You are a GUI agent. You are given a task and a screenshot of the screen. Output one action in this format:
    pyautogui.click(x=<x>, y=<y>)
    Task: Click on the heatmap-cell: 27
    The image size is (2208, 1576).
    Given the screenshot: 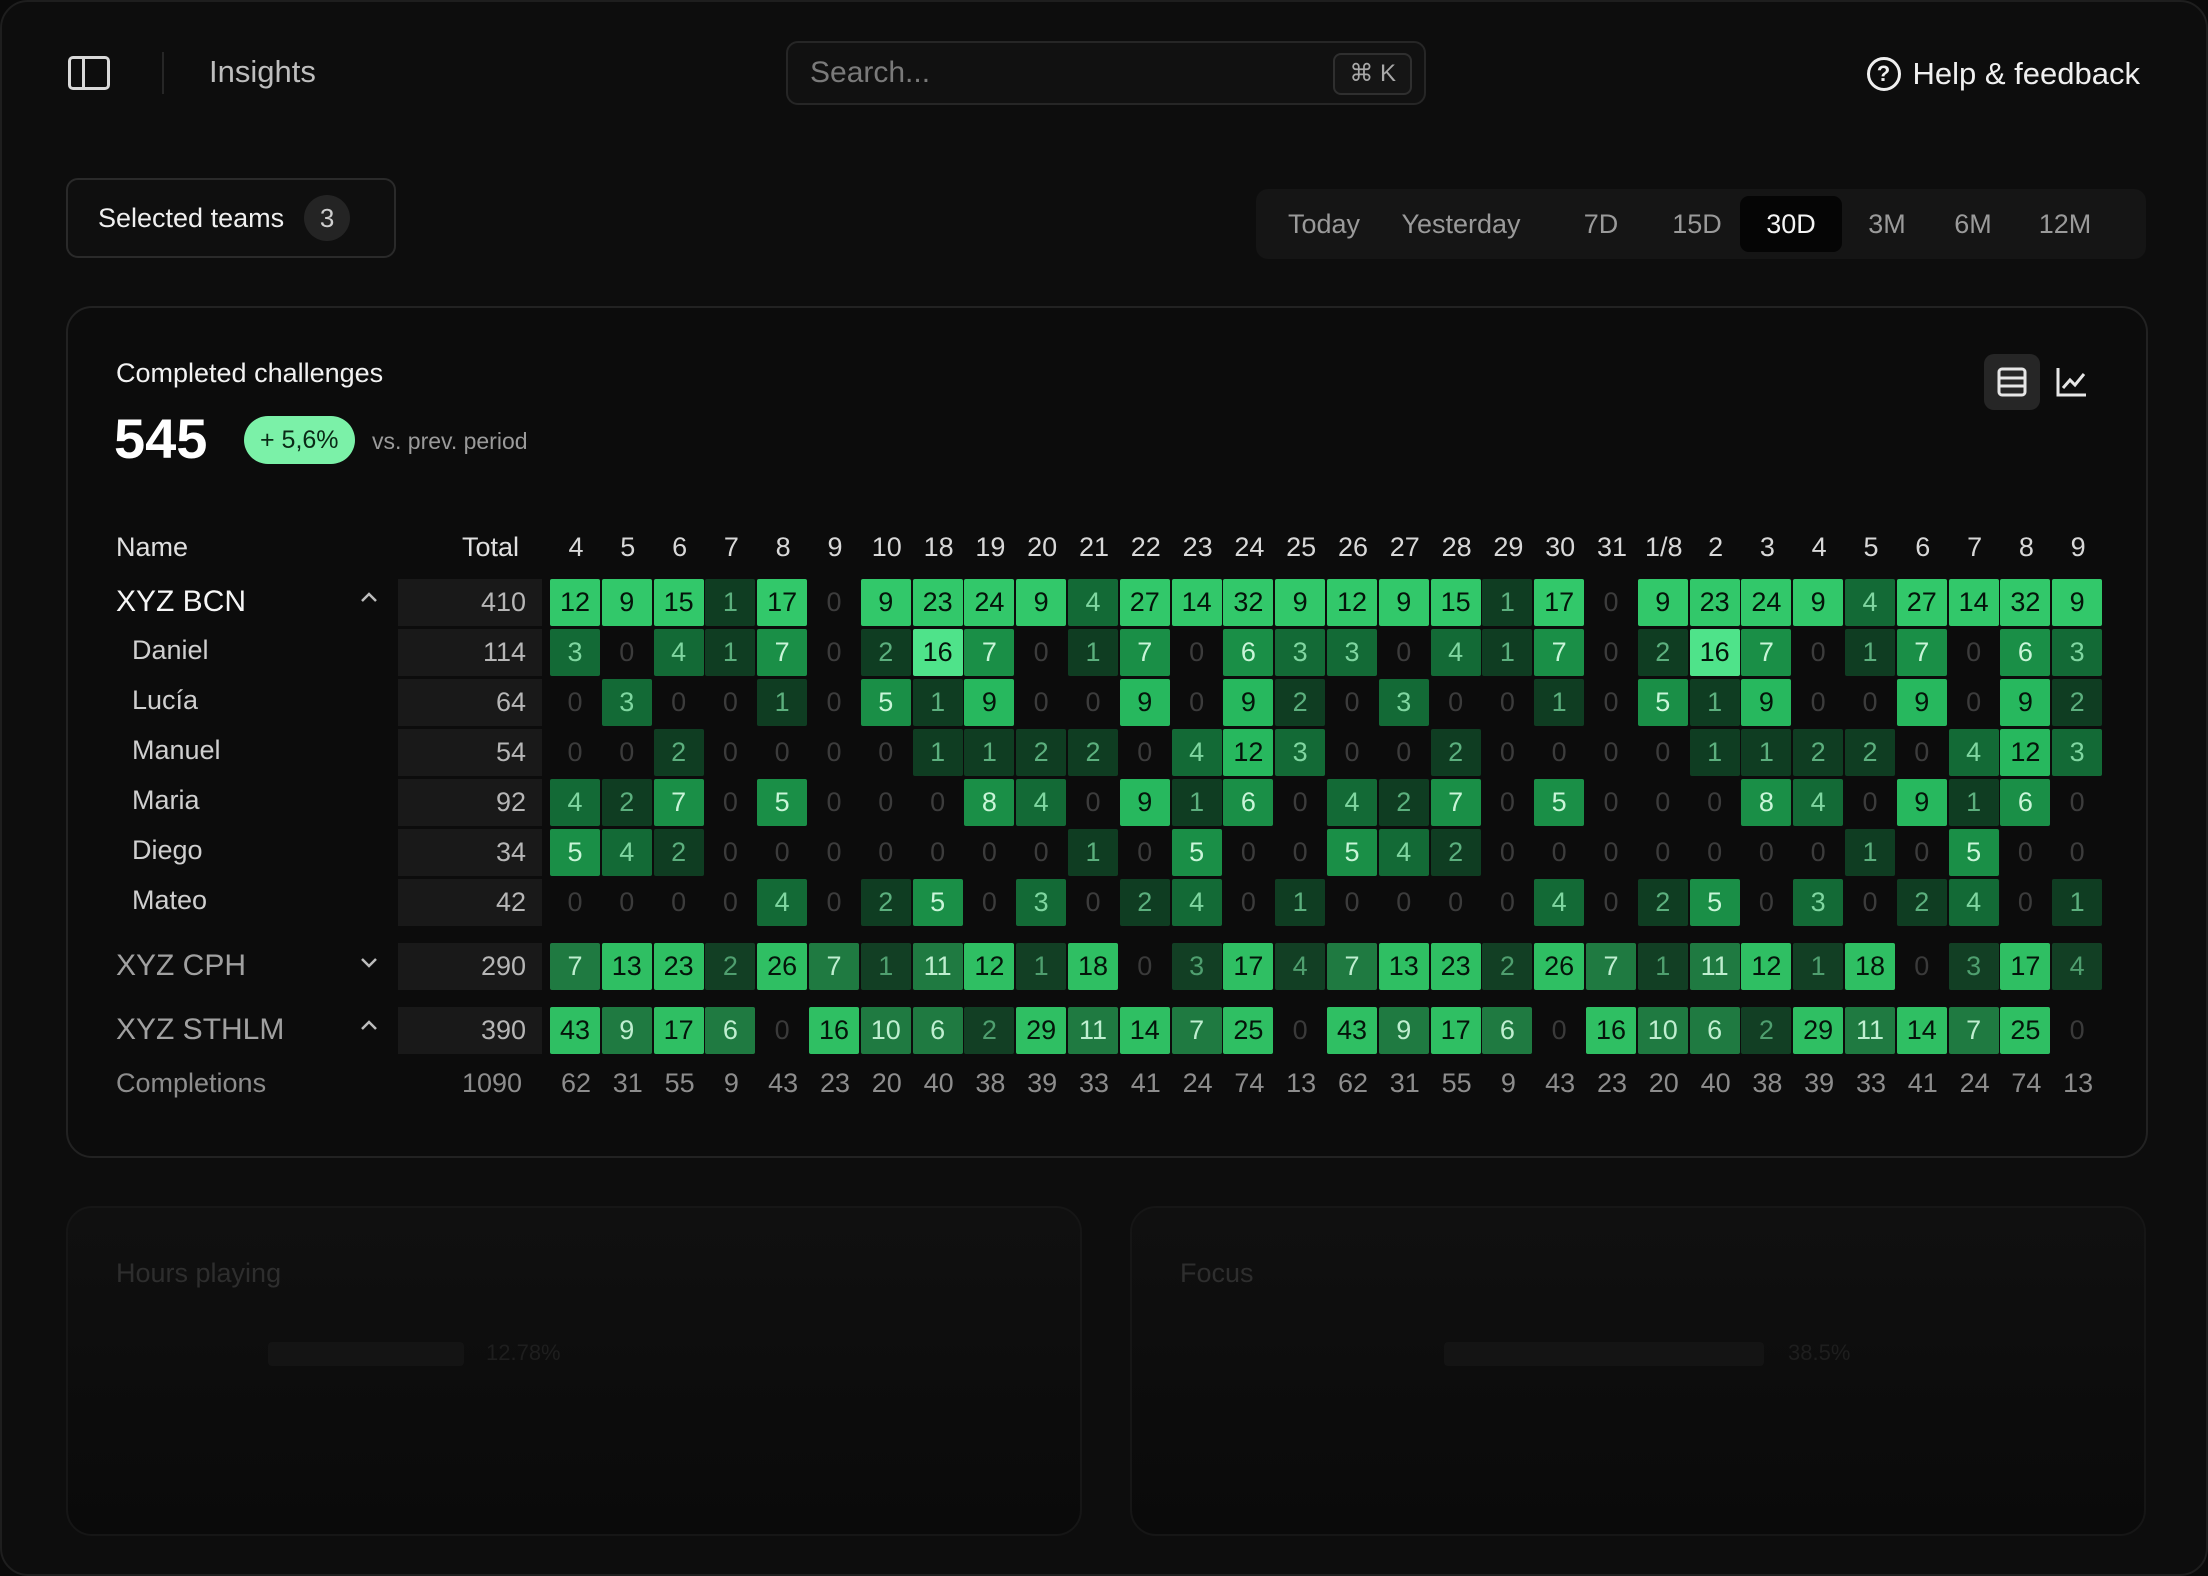 What is the action you would take?
    pyautogui.click(x=1144, y=602)
    